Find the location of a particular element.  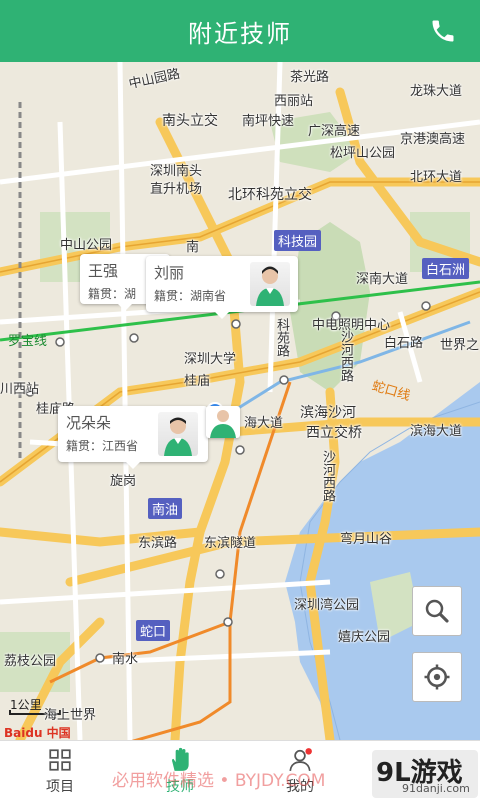

map-label: 北环科苑立交 is located at coordinates (270, 195).